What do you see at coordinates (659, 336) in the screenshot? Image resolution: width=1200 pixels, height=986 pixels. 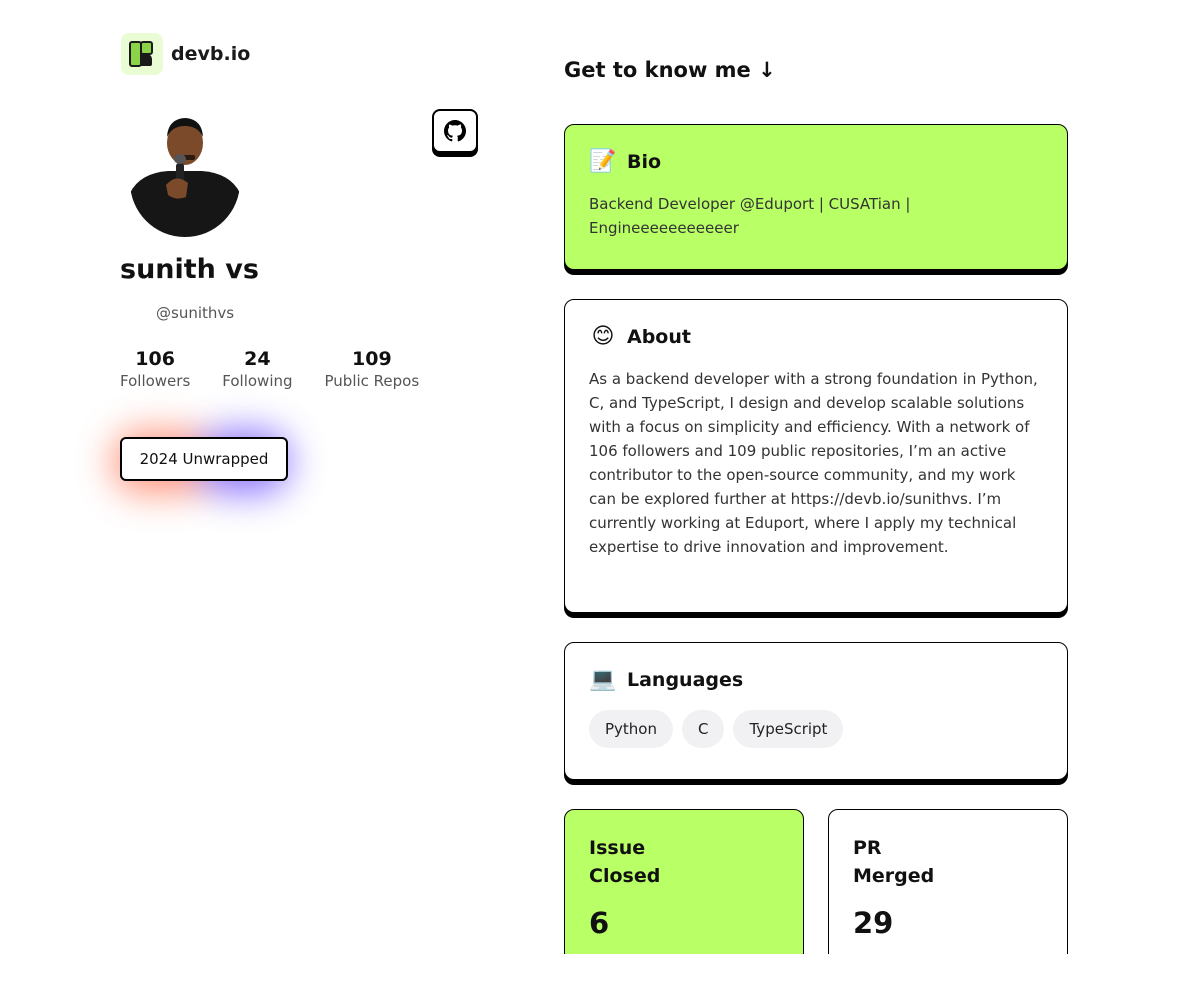 I see `about-title: About` at bounding box center [659, 336].